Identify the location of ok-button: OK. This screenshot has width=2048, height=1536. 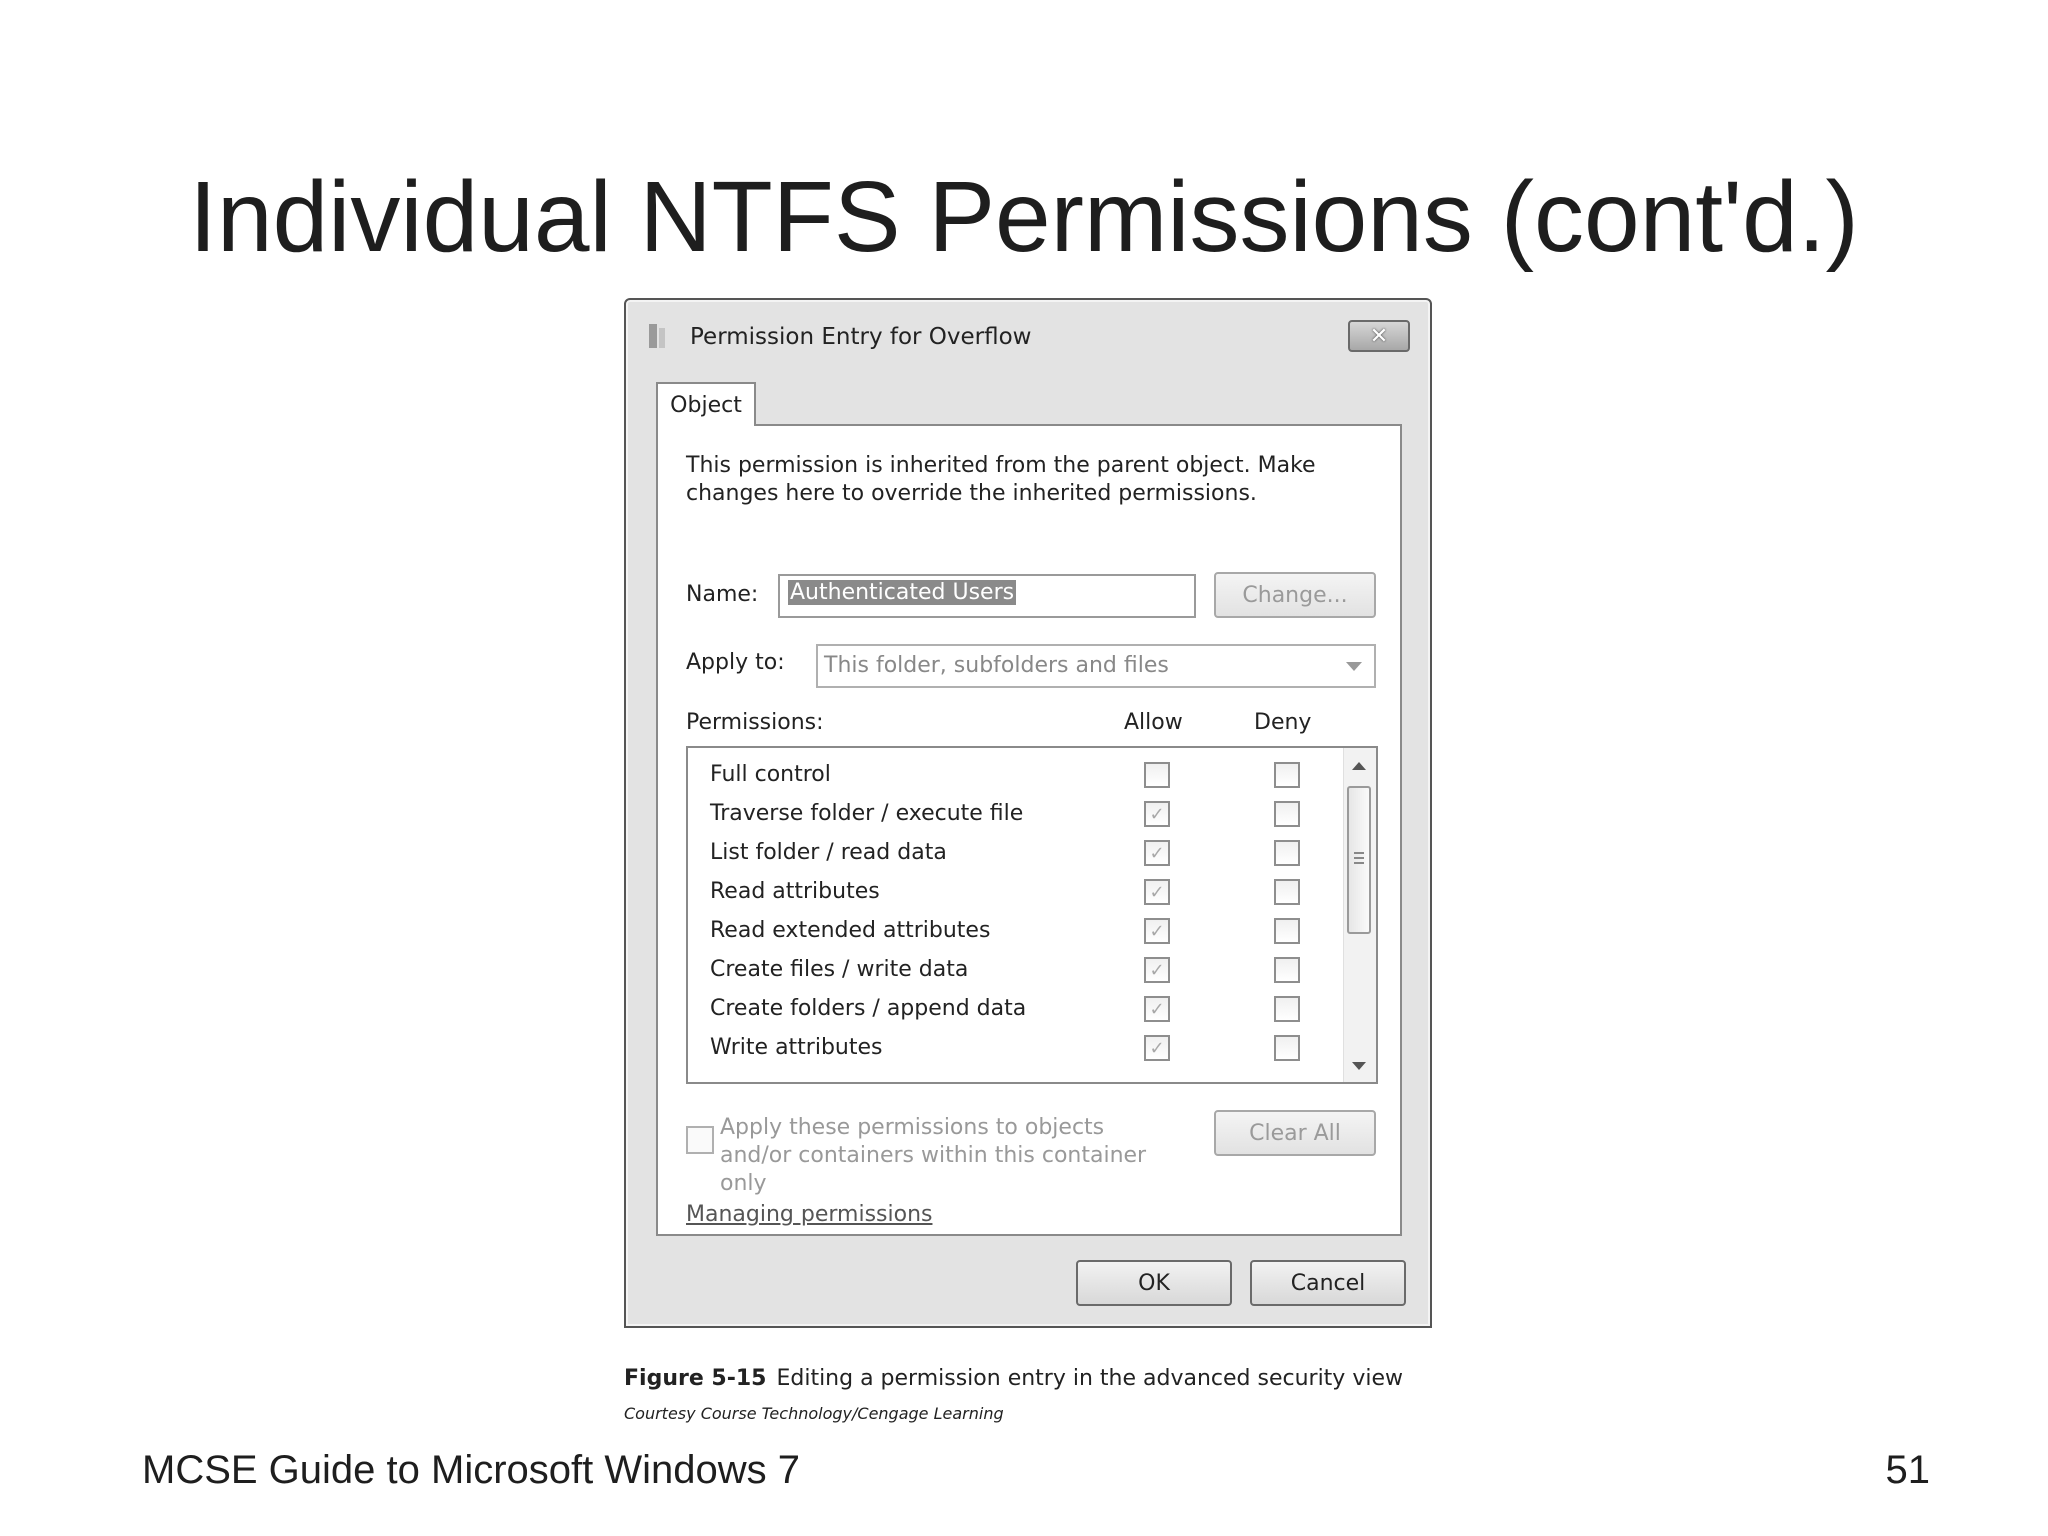
(1154, 1283).